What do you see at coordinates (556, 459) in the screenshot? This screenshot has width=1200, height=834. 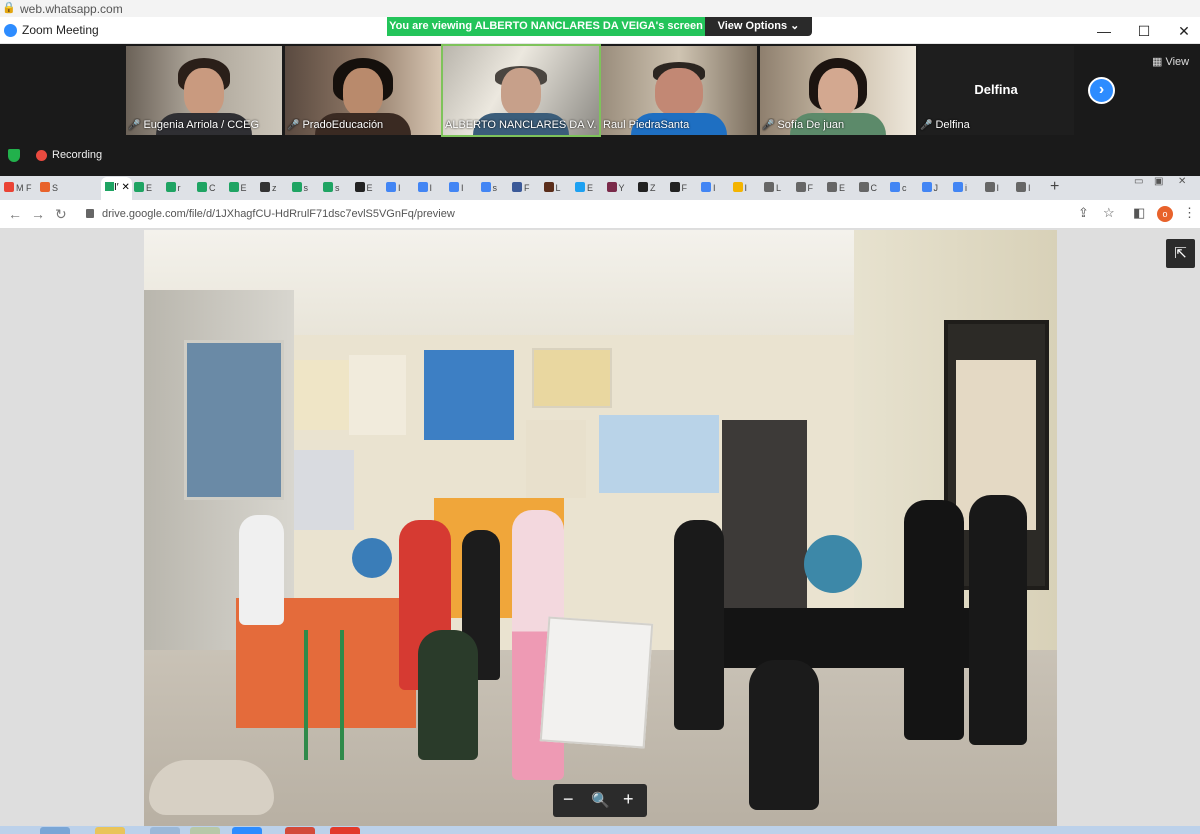 I see `animal-poster` at bounding box center [556, 459].